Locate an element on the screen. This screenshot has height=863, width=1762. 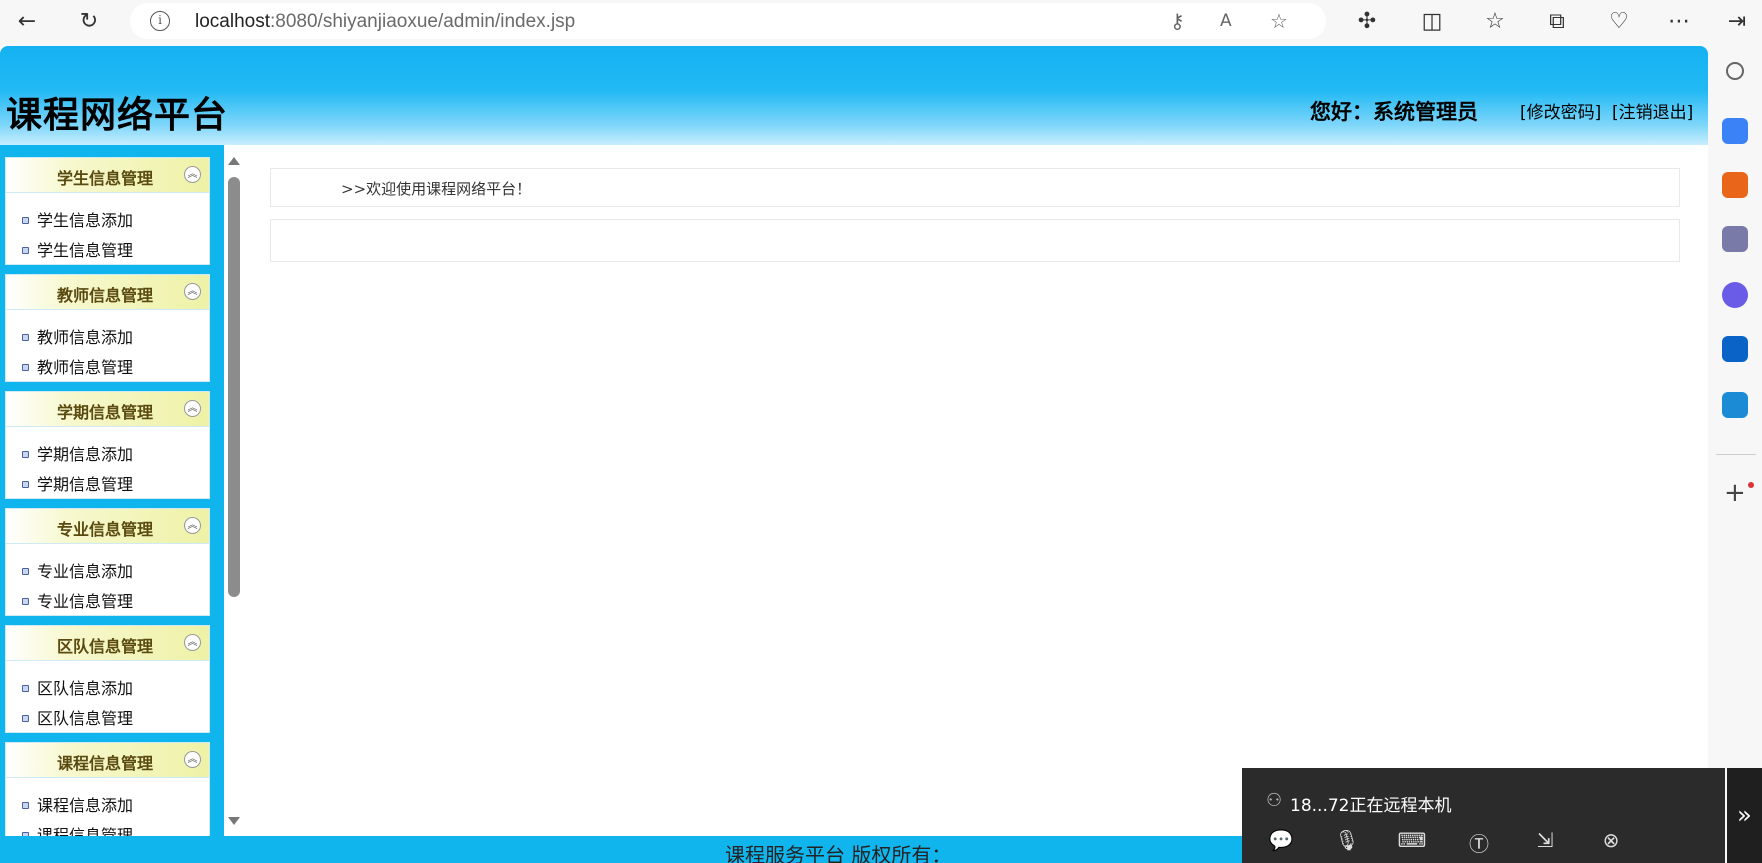
microphone-icon: 🎙 is located at coordinates (1347, 841).